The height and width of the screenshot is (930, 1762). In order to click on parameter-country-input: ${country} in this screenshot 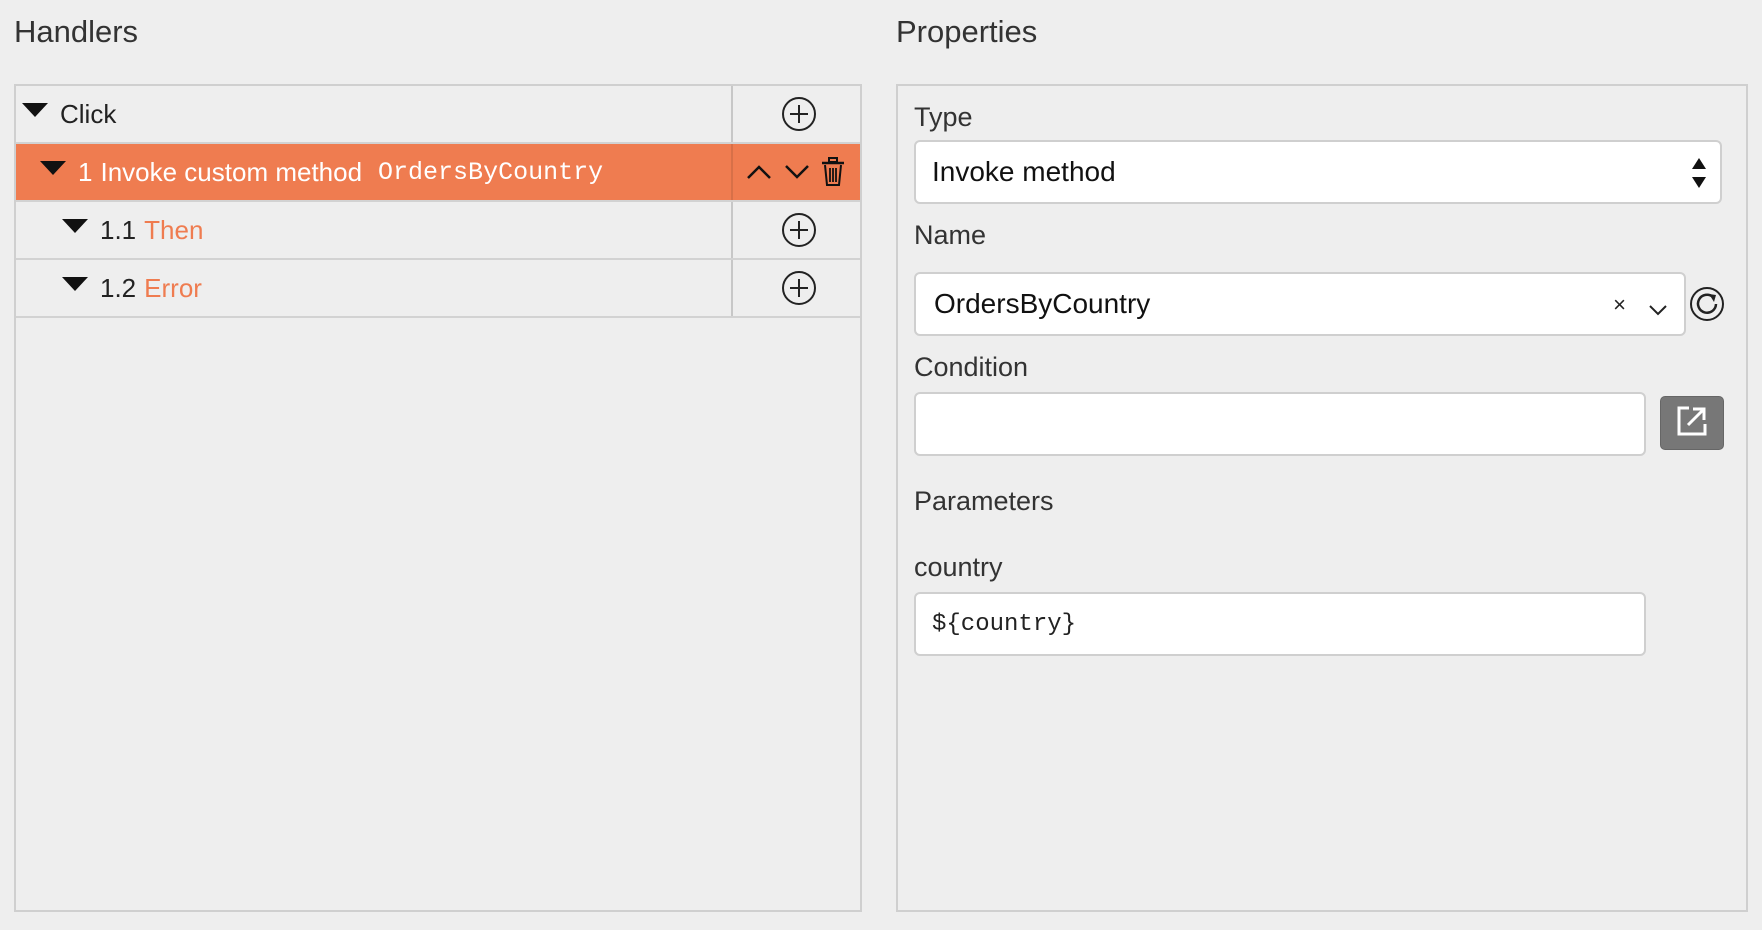, I will do `click(1280, 624)`.